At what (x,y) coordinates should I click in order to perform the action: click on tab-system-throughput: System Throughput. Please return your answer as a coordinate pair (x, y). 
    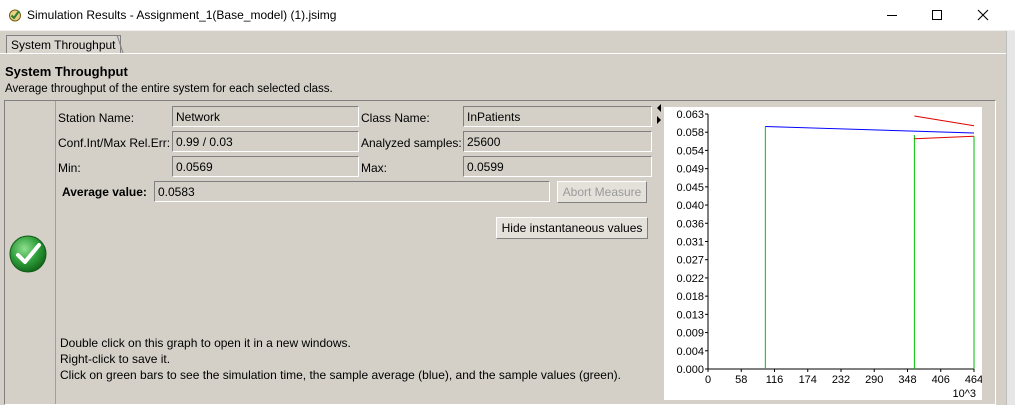
    Looking at the image, I should click on (63, 44).